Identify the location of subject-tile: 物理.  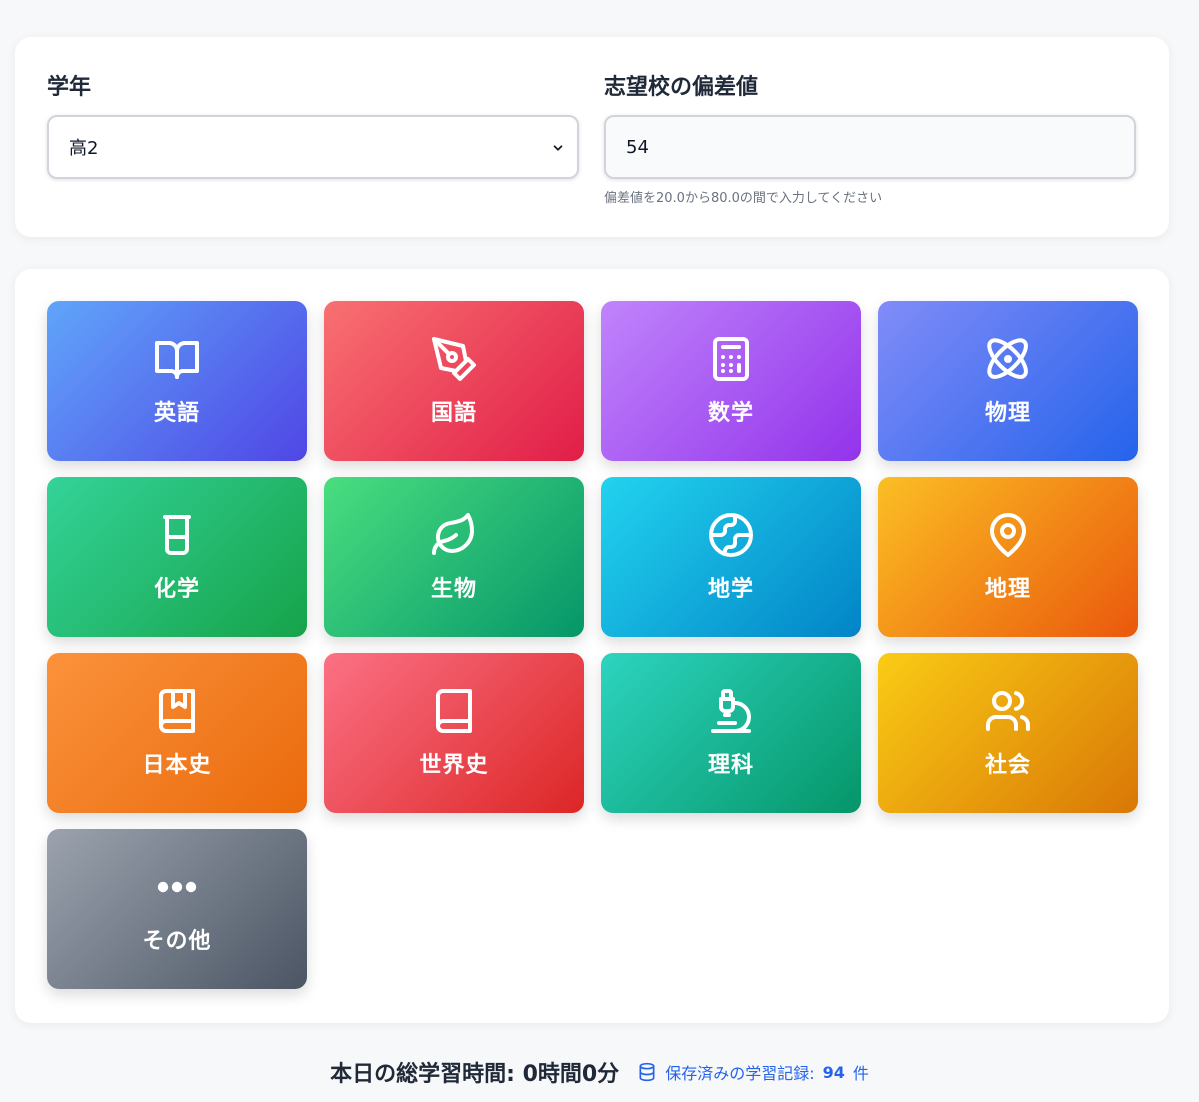
(1008, 381).